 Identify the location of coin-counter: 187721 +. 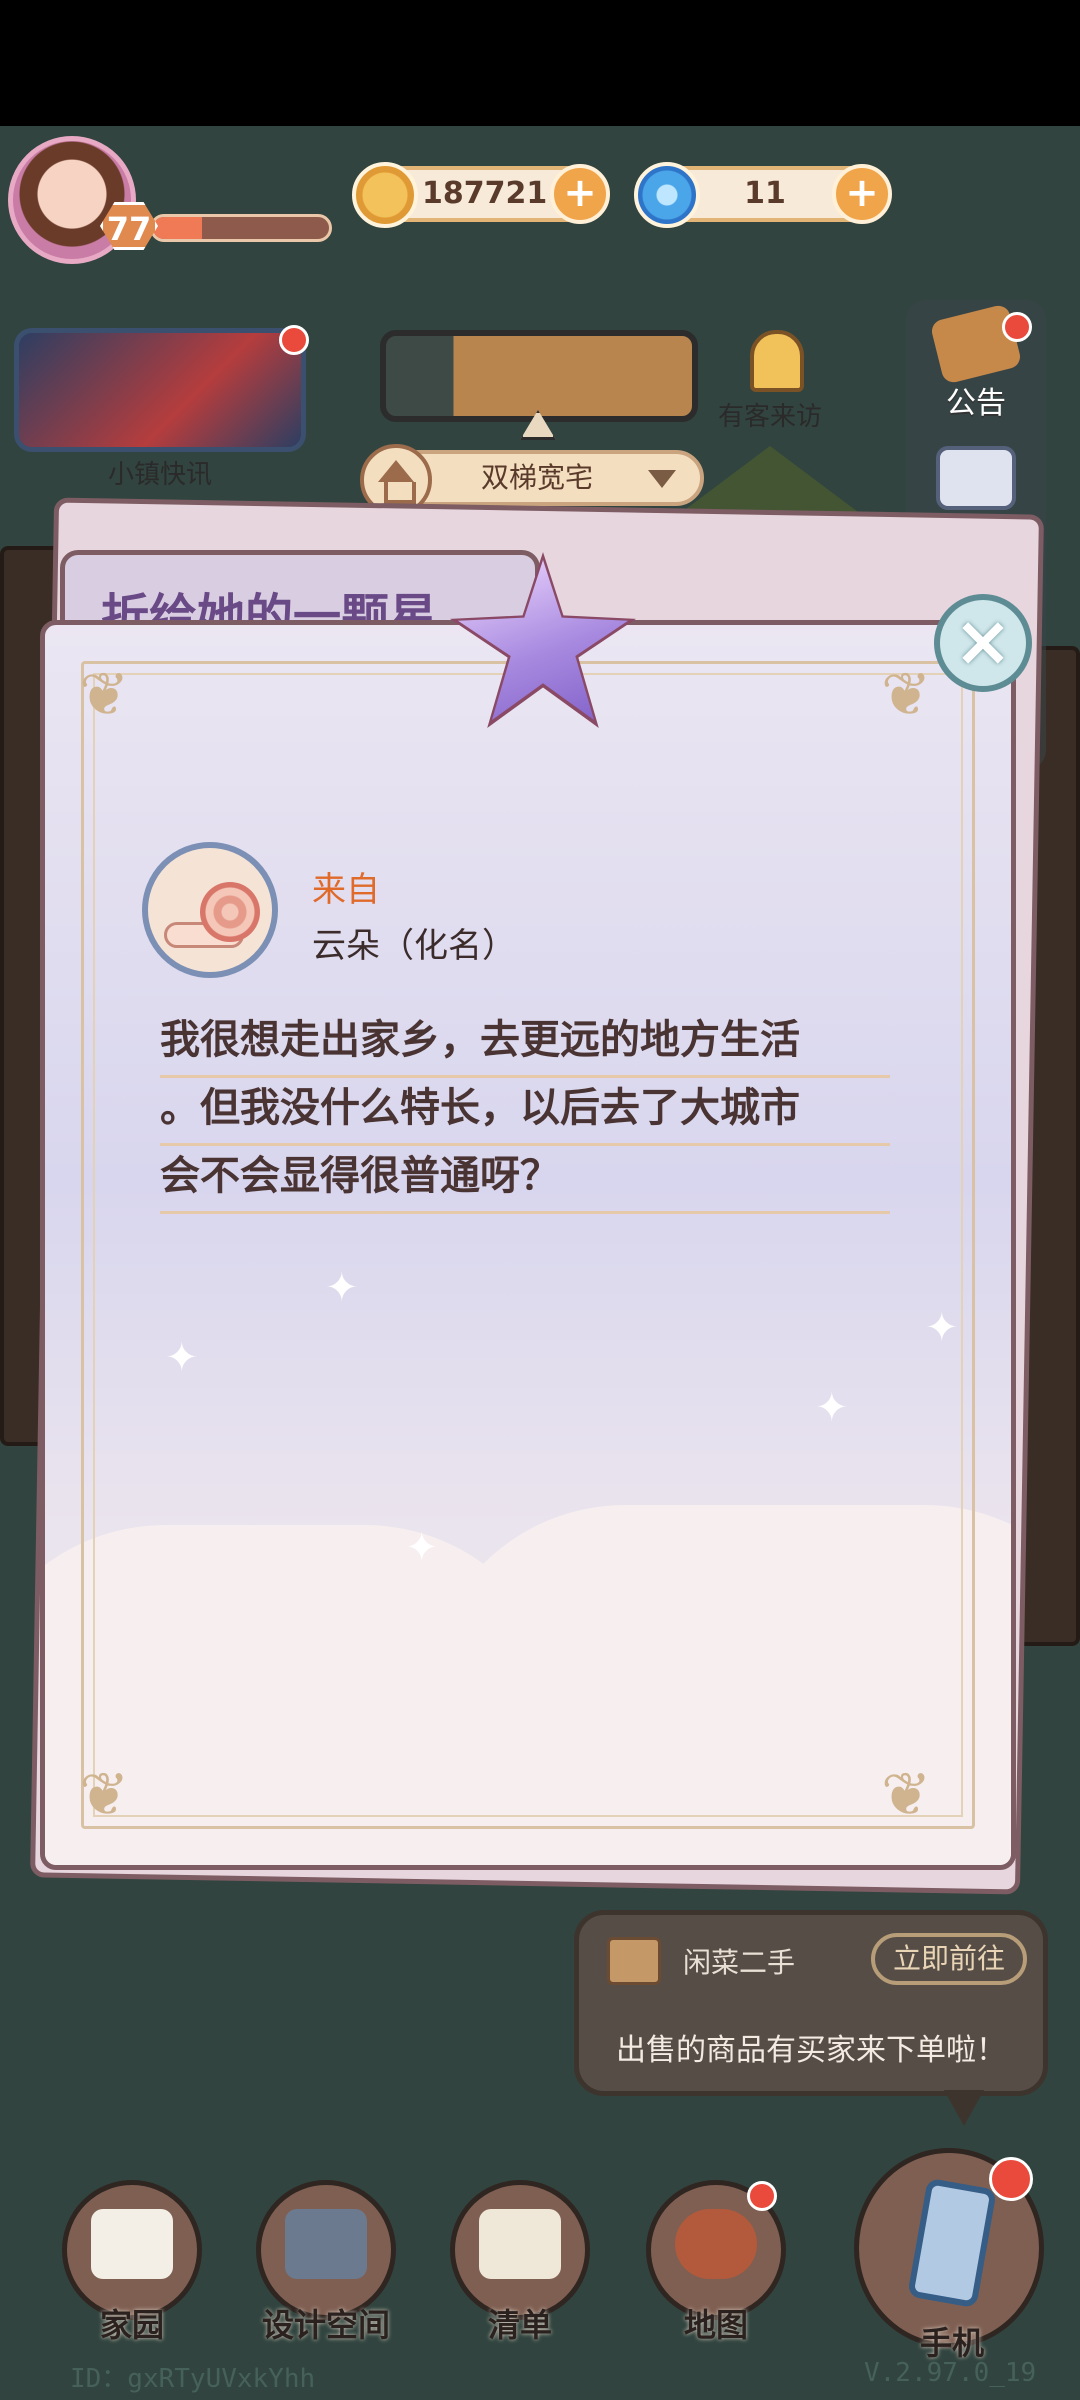
(481, 195).